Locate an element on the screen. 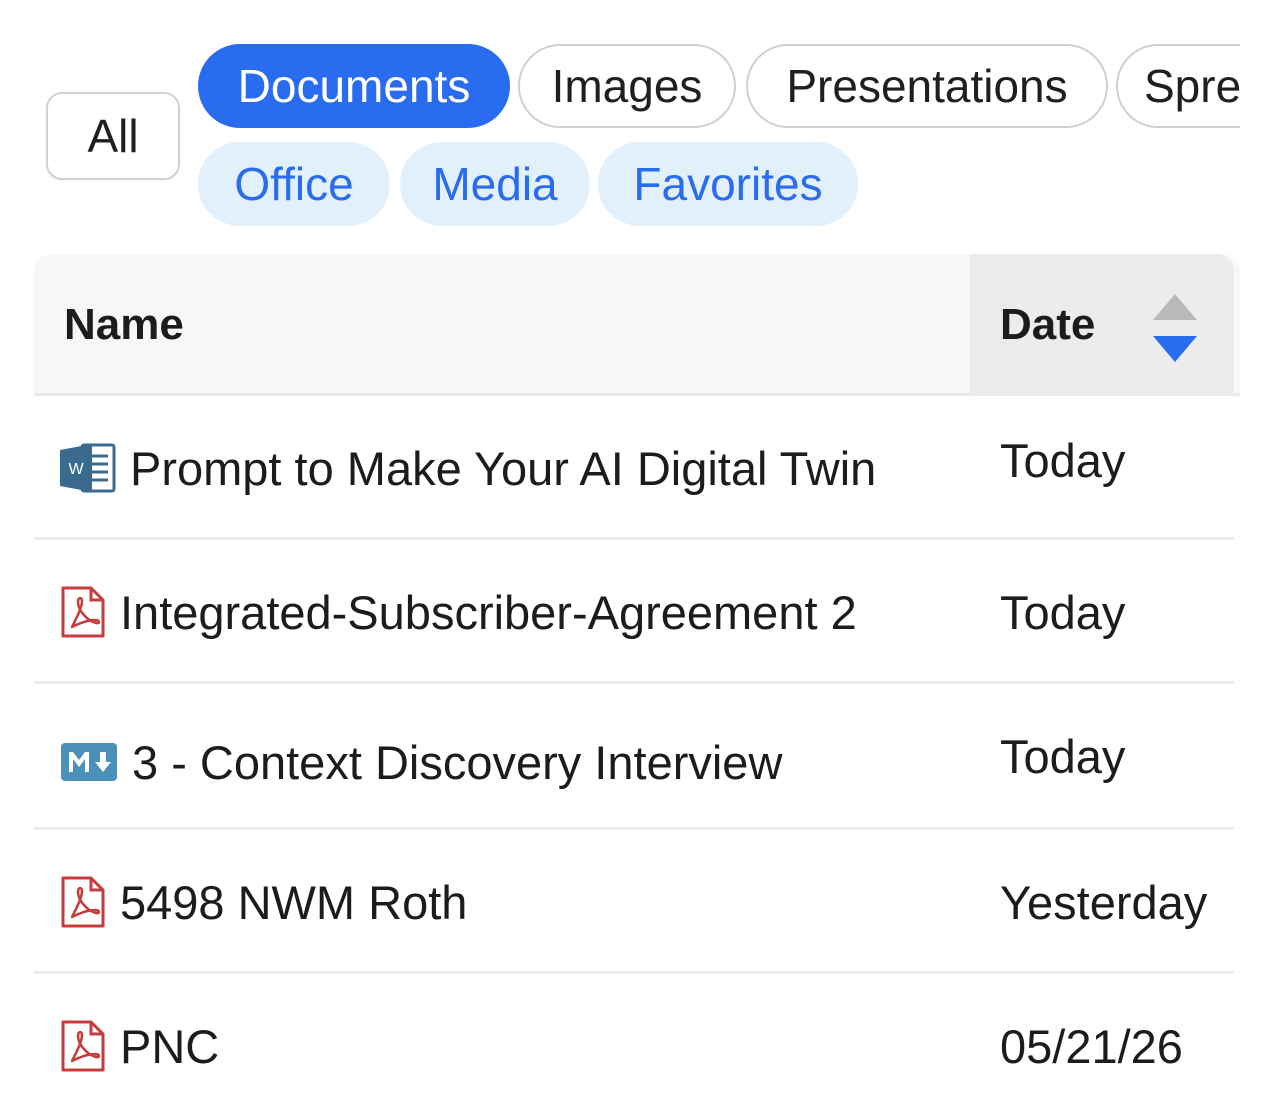 Image resolution: width=1280 pixels, height=1100 pixels. file-name: 5498 NWM Roth is located at coordinates (294, 902).